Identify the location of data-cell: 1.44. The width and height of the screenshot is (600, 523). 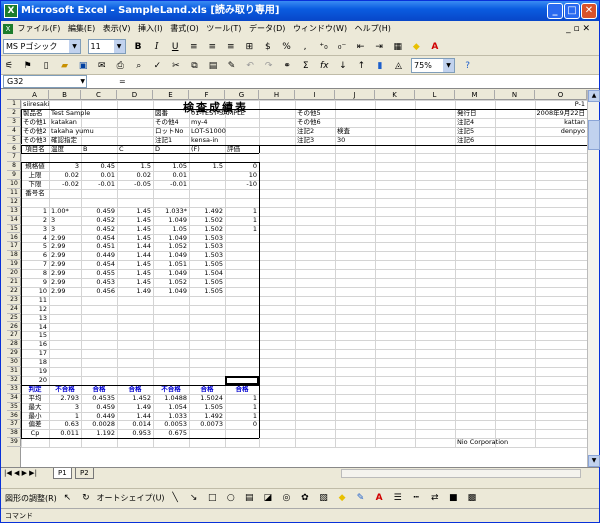
(135, 246).